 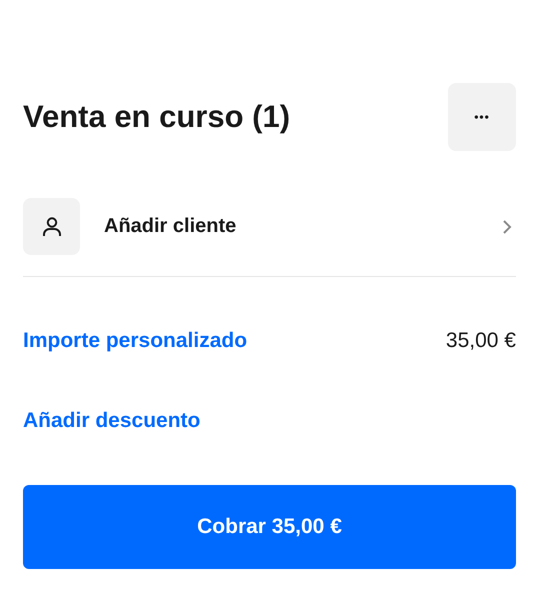 What do you see at coordinates (51, 226) in the screenshot?
I see `person-icon` at bounding box center [51, 226].